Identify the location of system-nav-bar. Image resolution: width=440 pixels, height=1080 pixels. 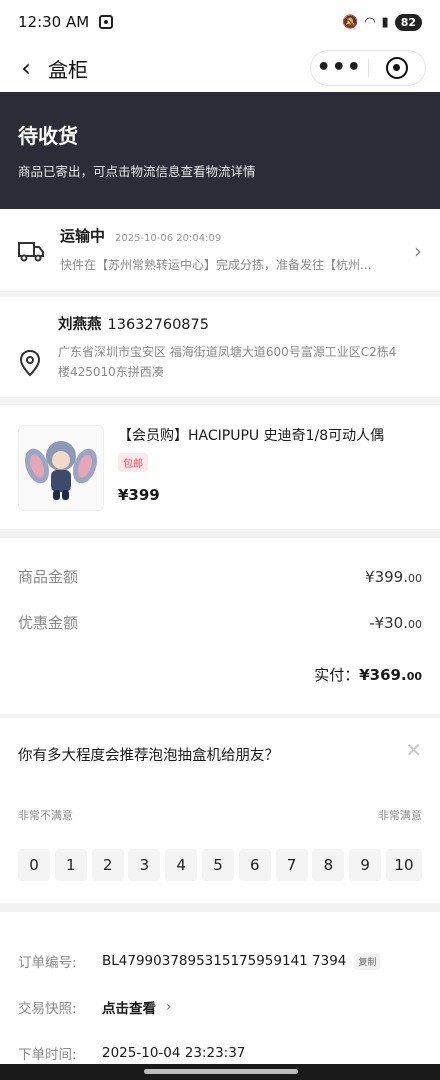
(220, 1072).